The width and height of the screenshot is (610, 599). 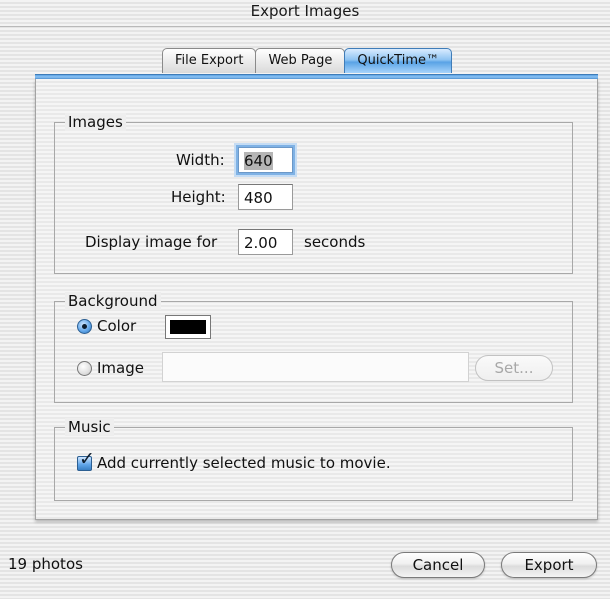 I want to click on color-radio-label: Color, so click(x=116, y=326).